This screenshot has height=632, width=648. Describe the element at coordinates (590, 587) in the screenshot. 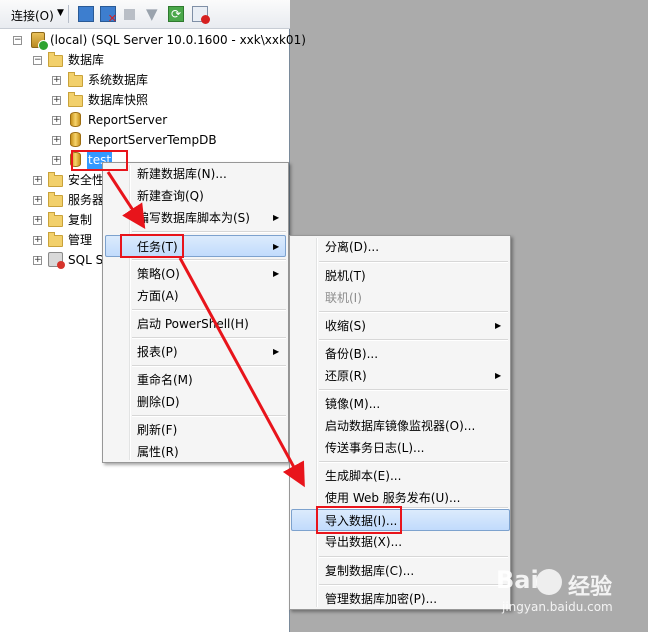

I see `watermark-cn: 经验` at that location.